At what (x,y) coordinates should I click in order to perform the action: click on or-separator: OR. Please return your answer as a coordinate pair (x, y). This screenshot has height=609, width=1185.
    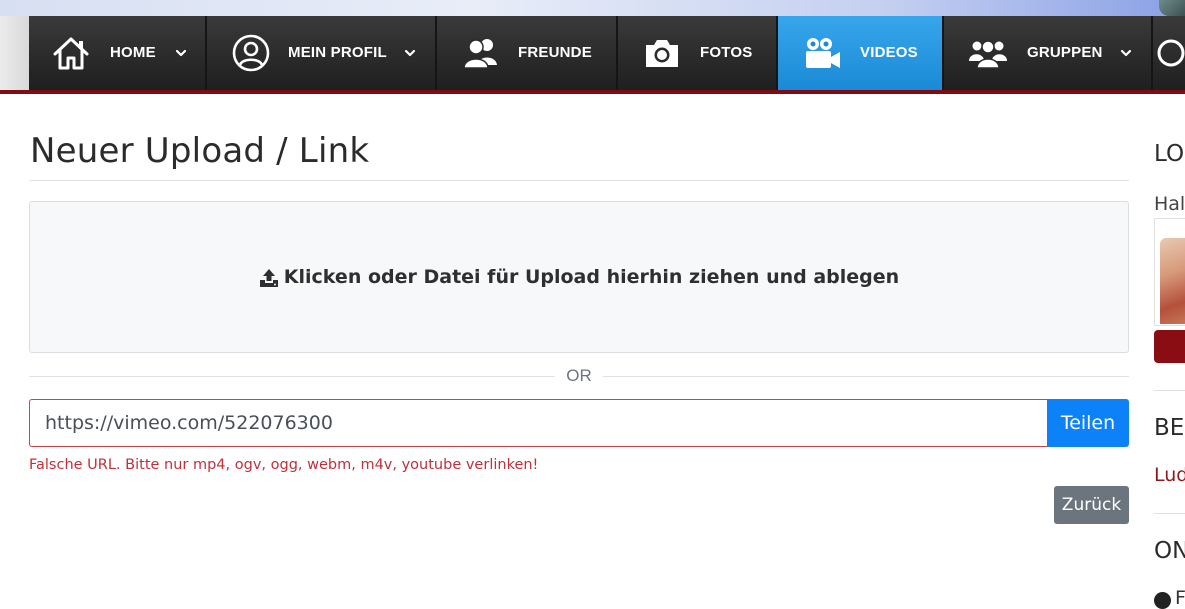
    Looking at the image, I should click on (579, 375).